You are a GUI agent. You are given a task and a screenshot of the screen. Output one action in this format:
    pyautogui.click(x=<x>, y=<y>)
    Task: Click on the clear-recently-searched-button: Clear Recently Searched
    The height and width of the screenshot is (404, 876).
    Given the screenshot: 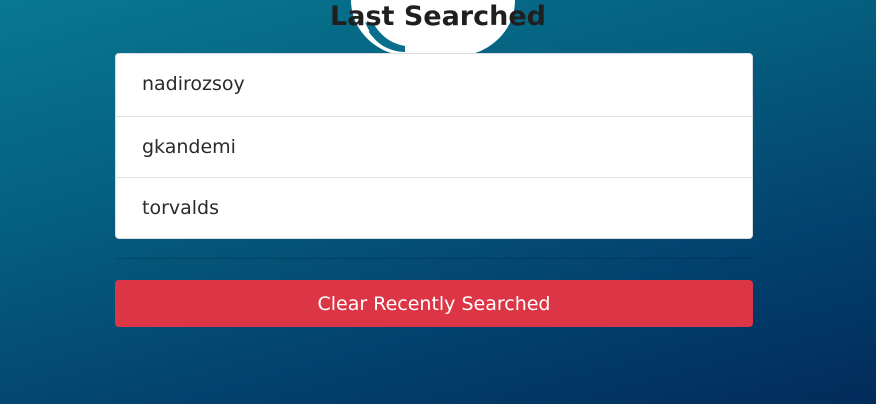 What is the action you would take?
    pyautogui.click(x=434, y=303)
    